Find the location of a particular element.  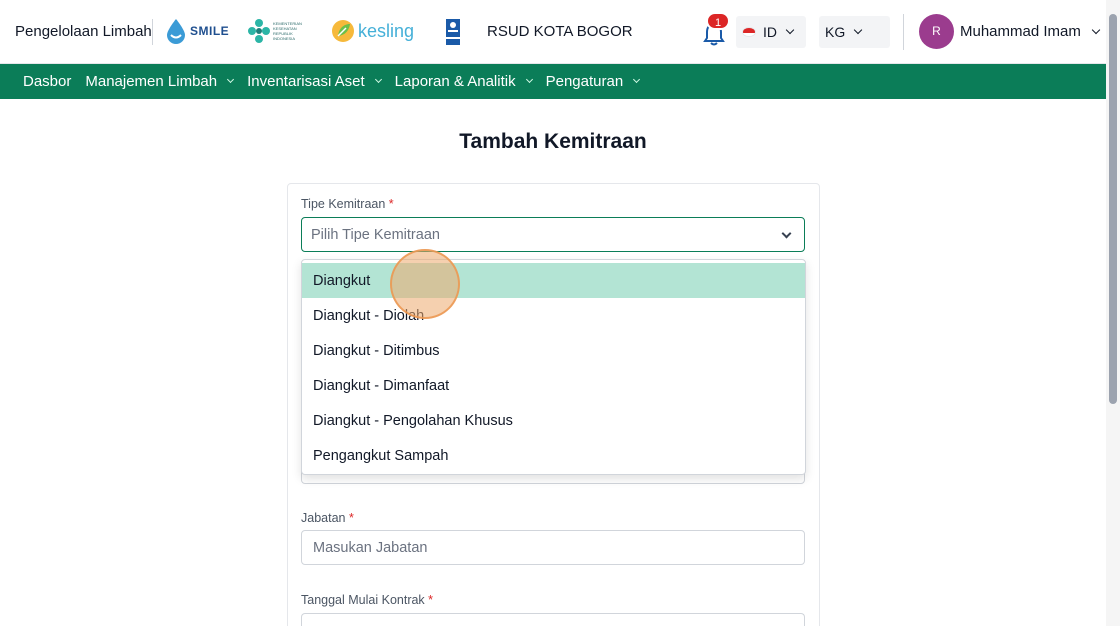

user-menu: Muhammad Imam is located at coordinates (1030, 31).